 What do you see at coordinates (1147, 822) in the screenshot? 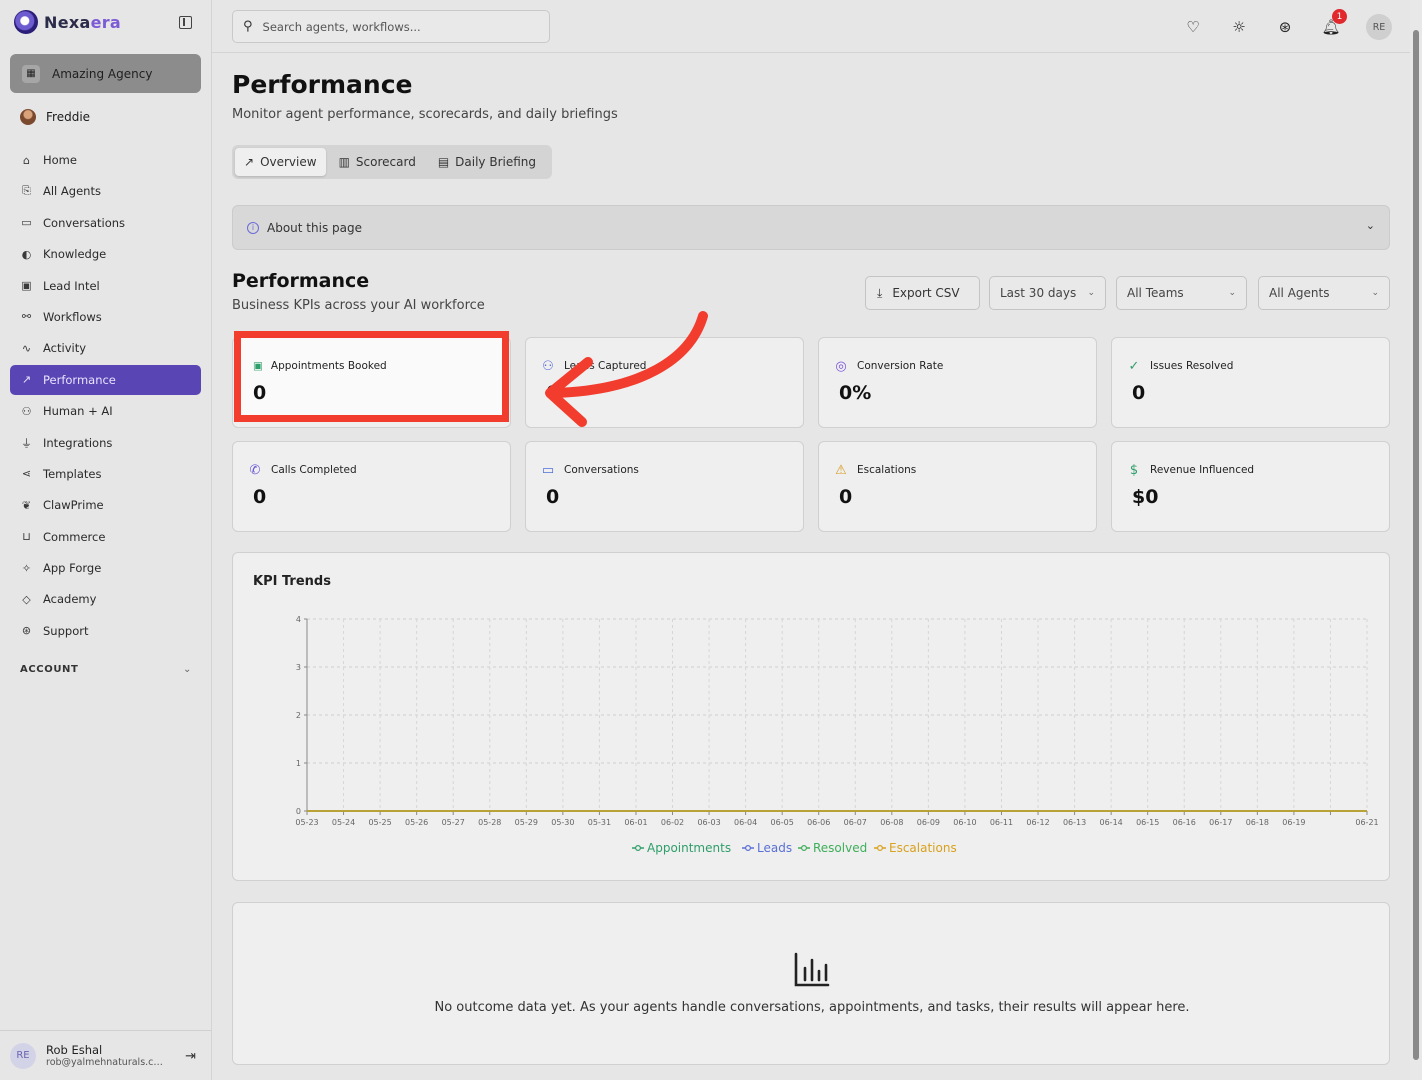
I see `x-tick-label: 06-15` at bounding box center [1147, 822].